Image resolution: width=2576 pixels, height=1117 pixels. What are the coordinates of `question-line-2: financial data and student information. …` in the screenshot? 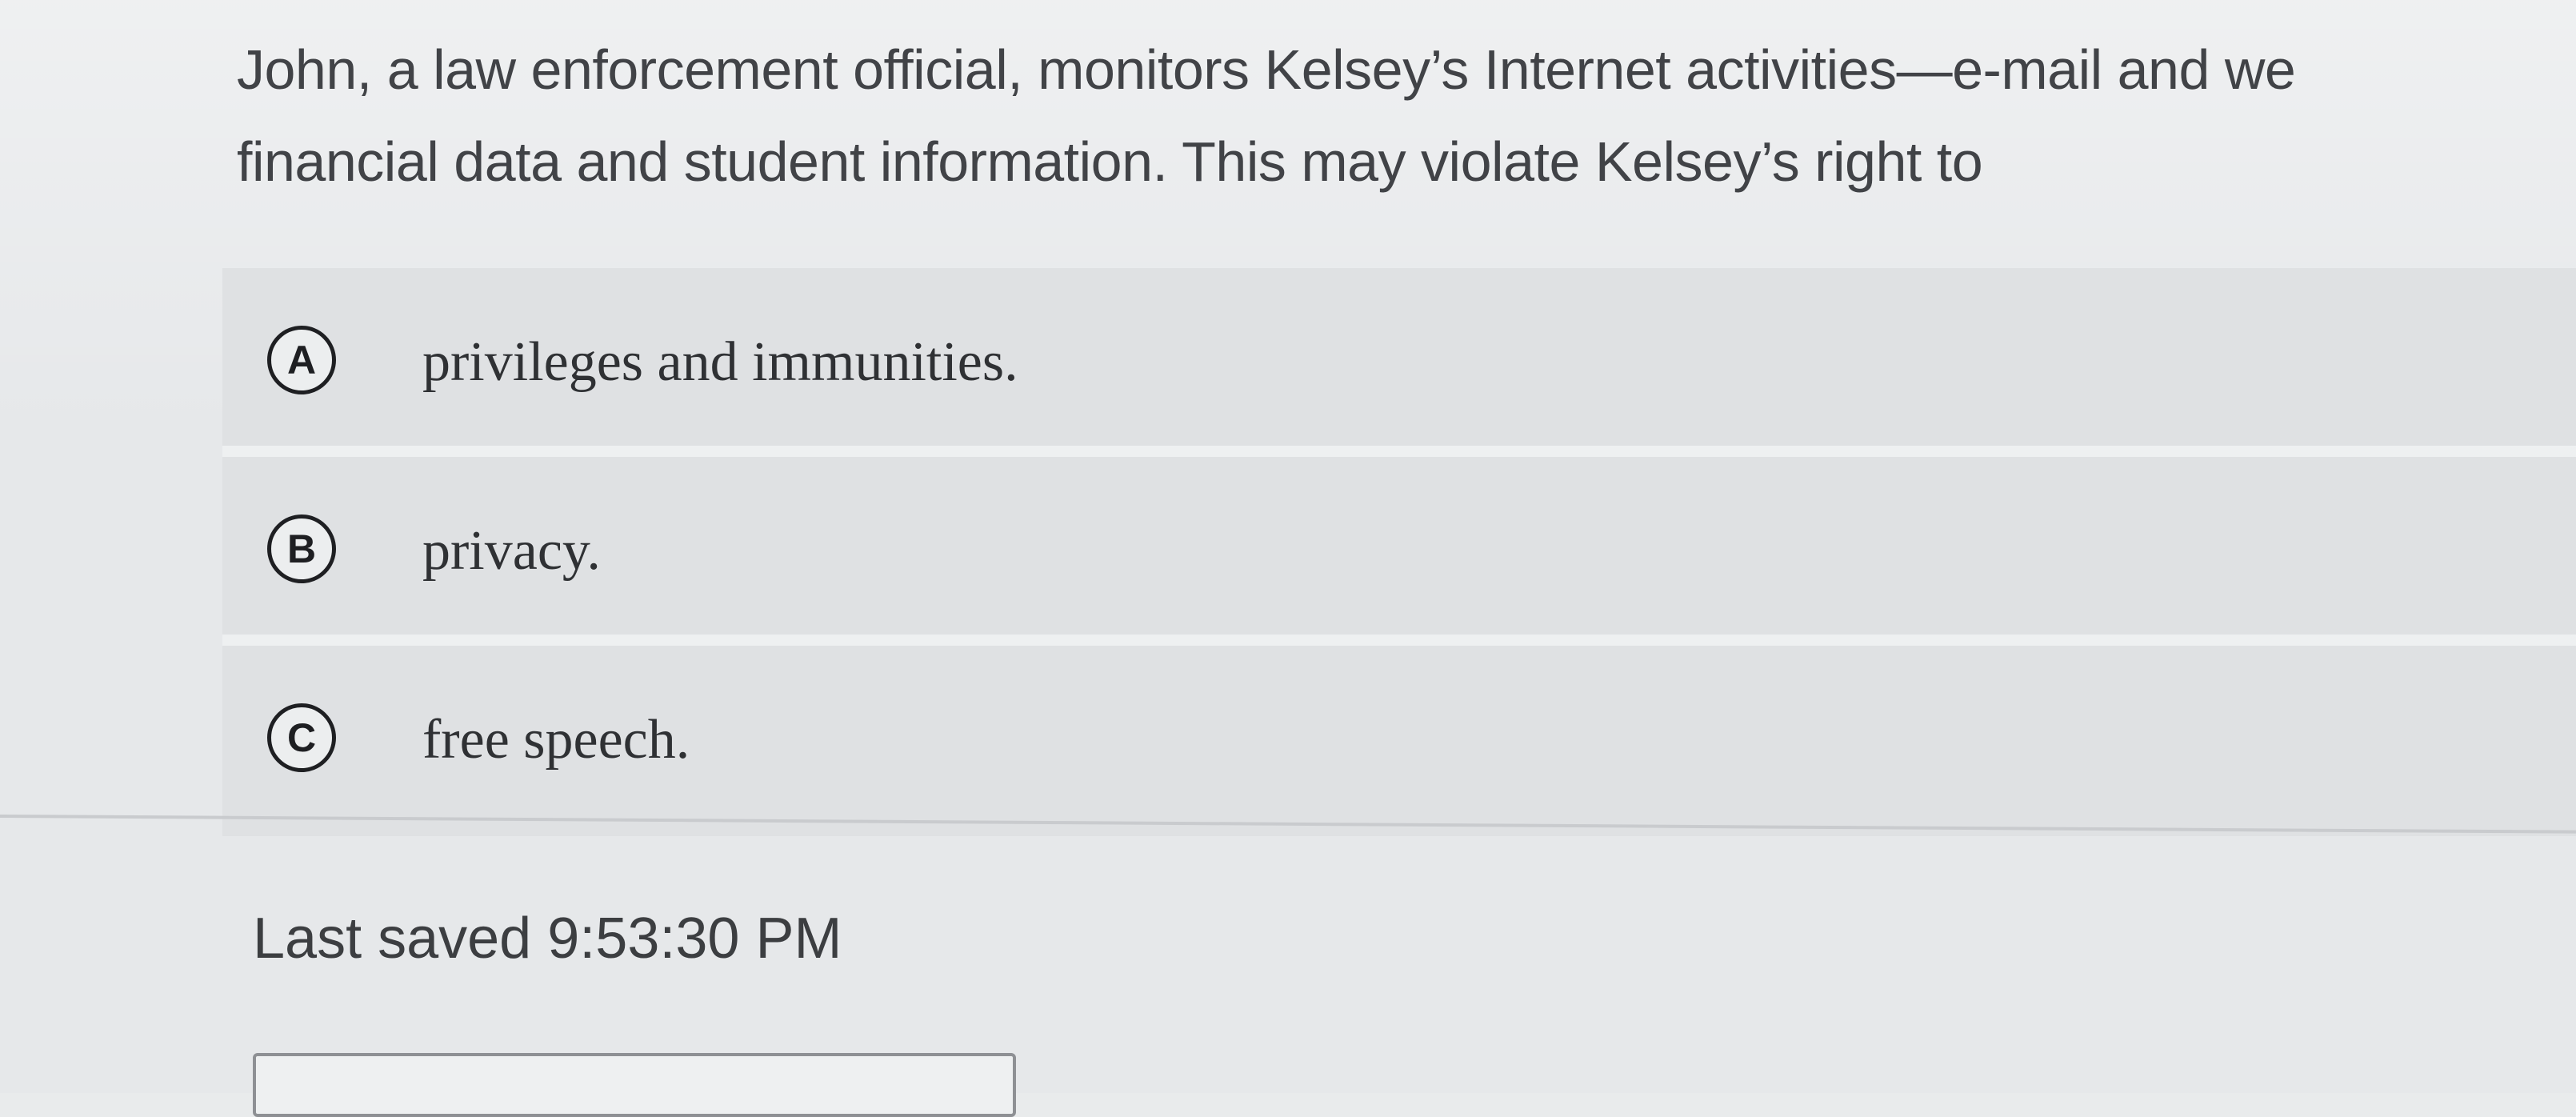 It's located at (1110, 161).